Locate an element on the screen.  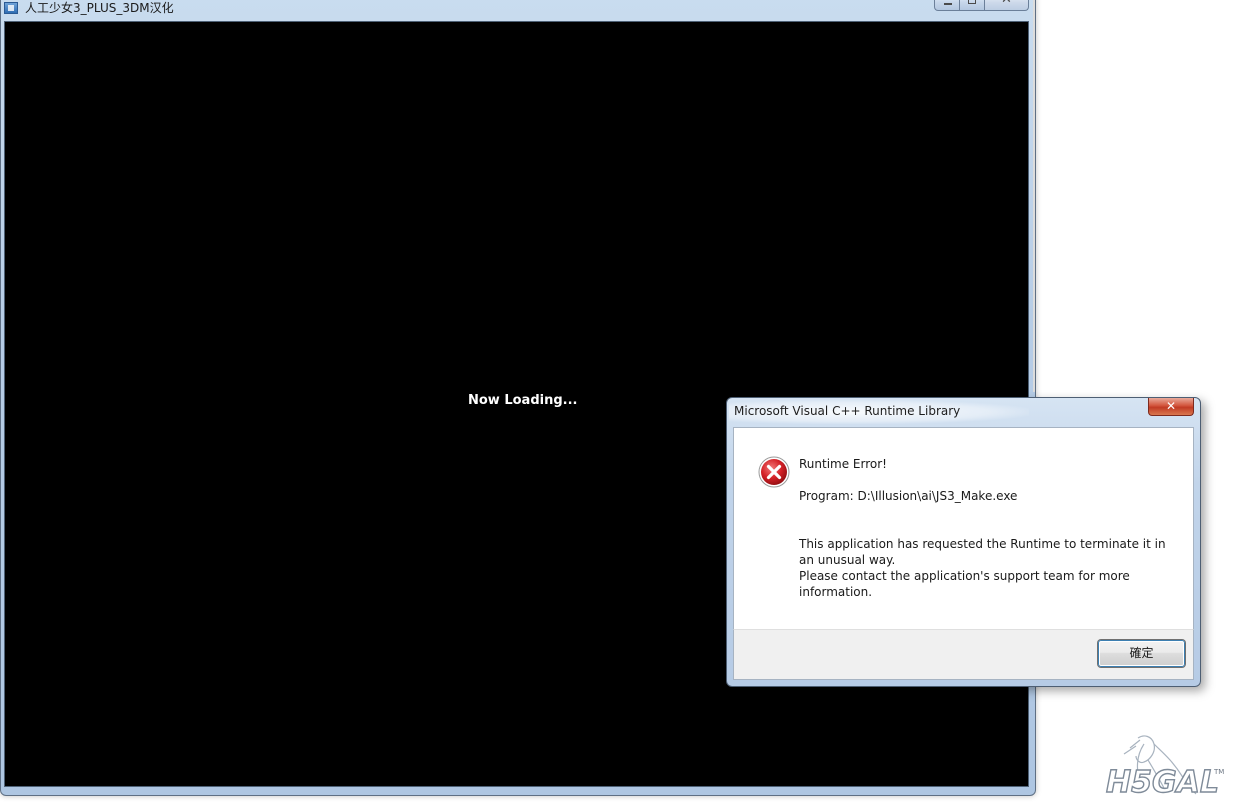
dialog-titlebar: Microsoft Visual C++ Runtime Library ✕ is located at coordinates (963, 412).